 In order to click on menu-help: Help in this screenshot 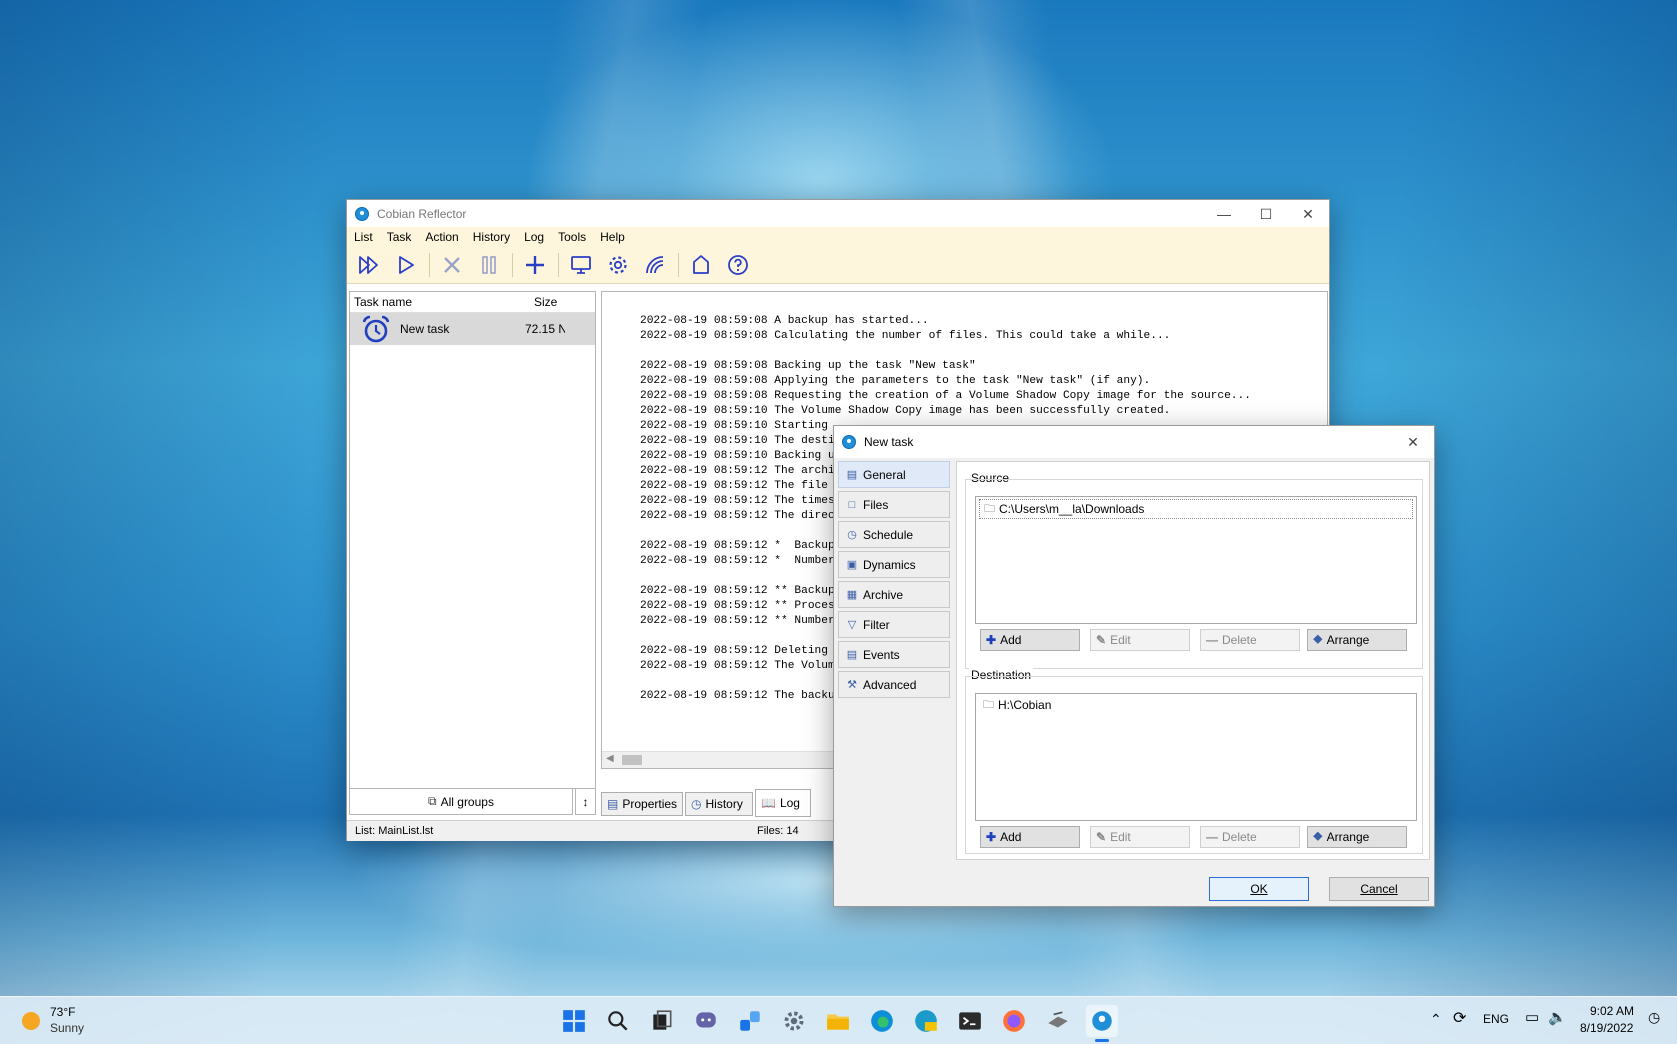, I will do `click(612, 237)`.